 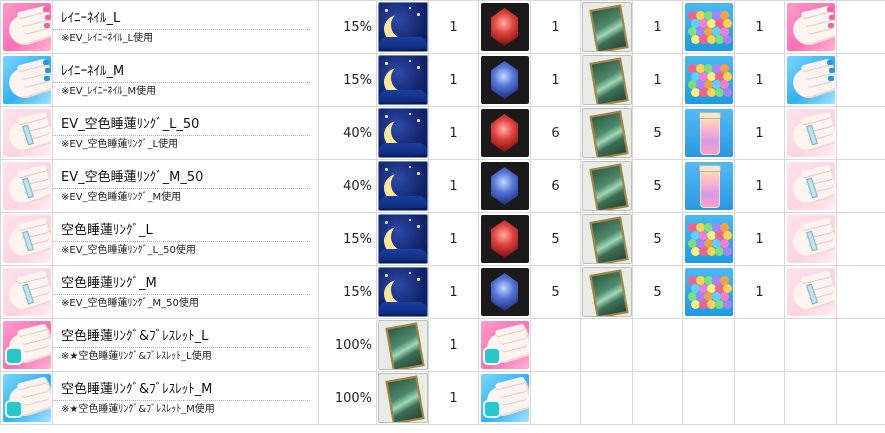 I want to click on recipe-title: EV_空色睡蓮ﾘﾝｸﾞ_M_50, so click(x=132, y=177).